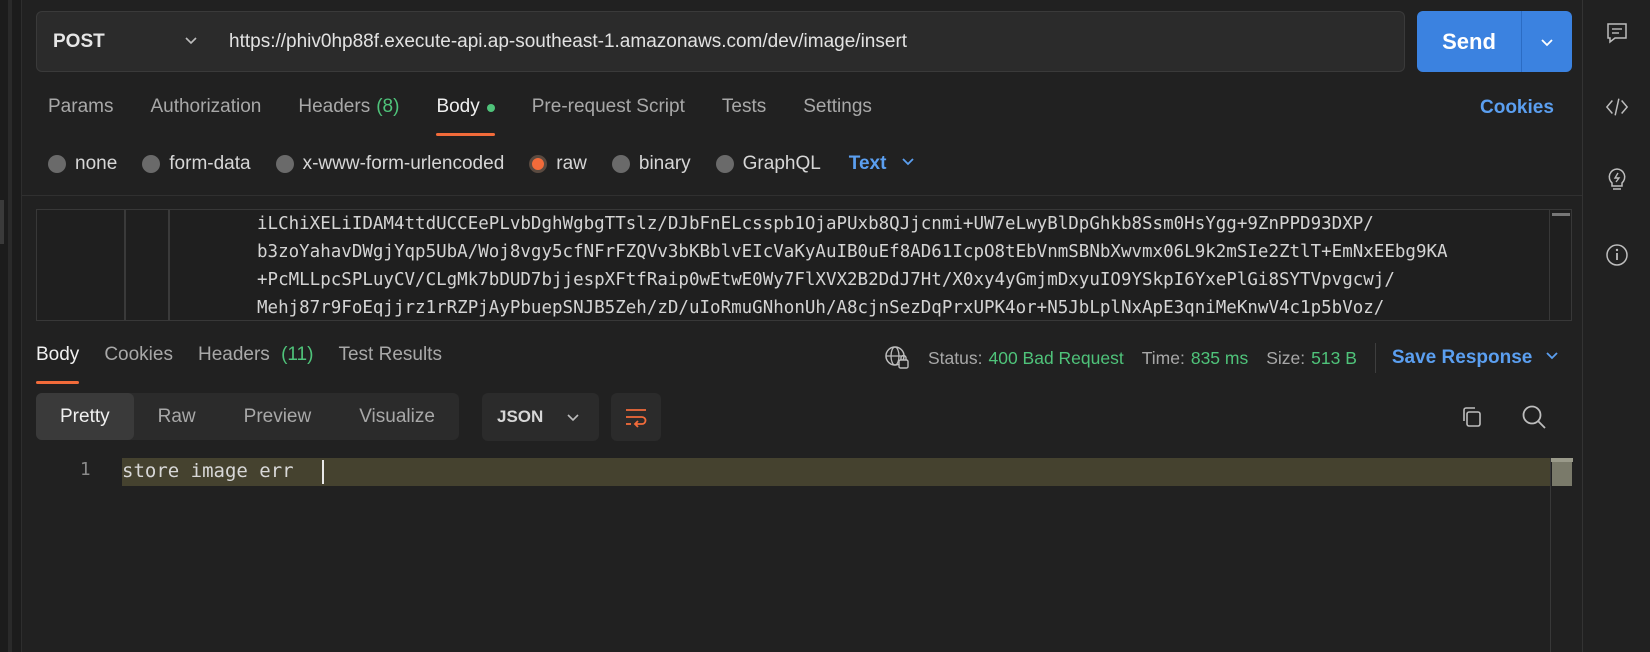 The width and height of the screenshot is (1650, 652). I want to click on method-select: POST, so click(125, 41).